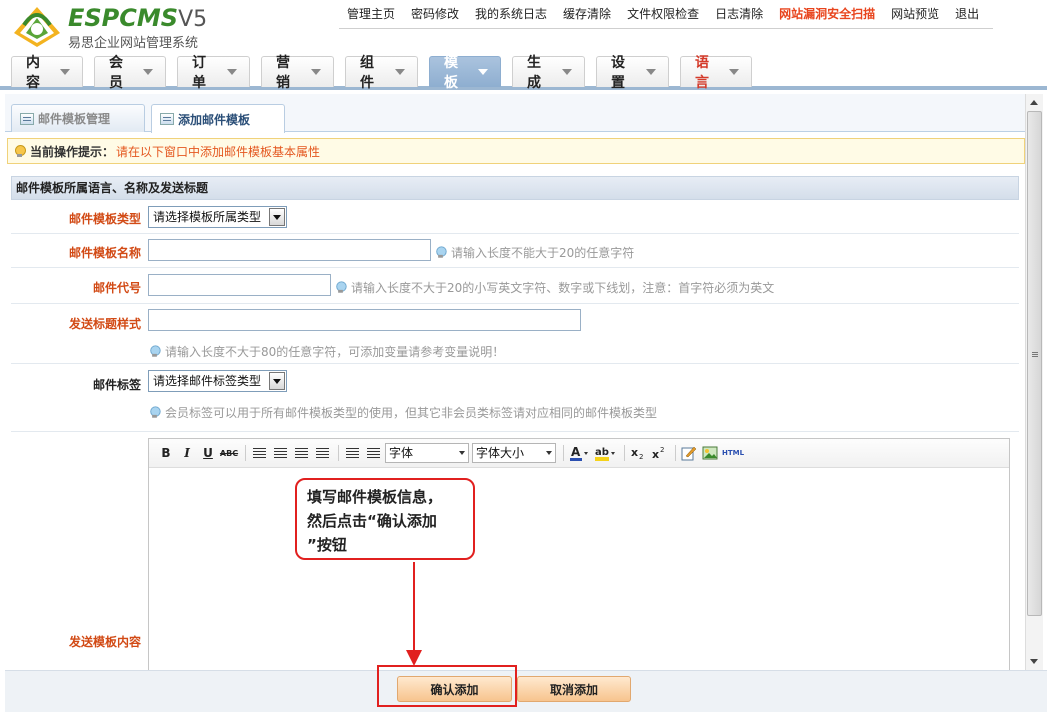 Image resolution: width=1047 pixels, height=712 pixels. I want to click on nav-tab-content: 内容, so click(47, 73).